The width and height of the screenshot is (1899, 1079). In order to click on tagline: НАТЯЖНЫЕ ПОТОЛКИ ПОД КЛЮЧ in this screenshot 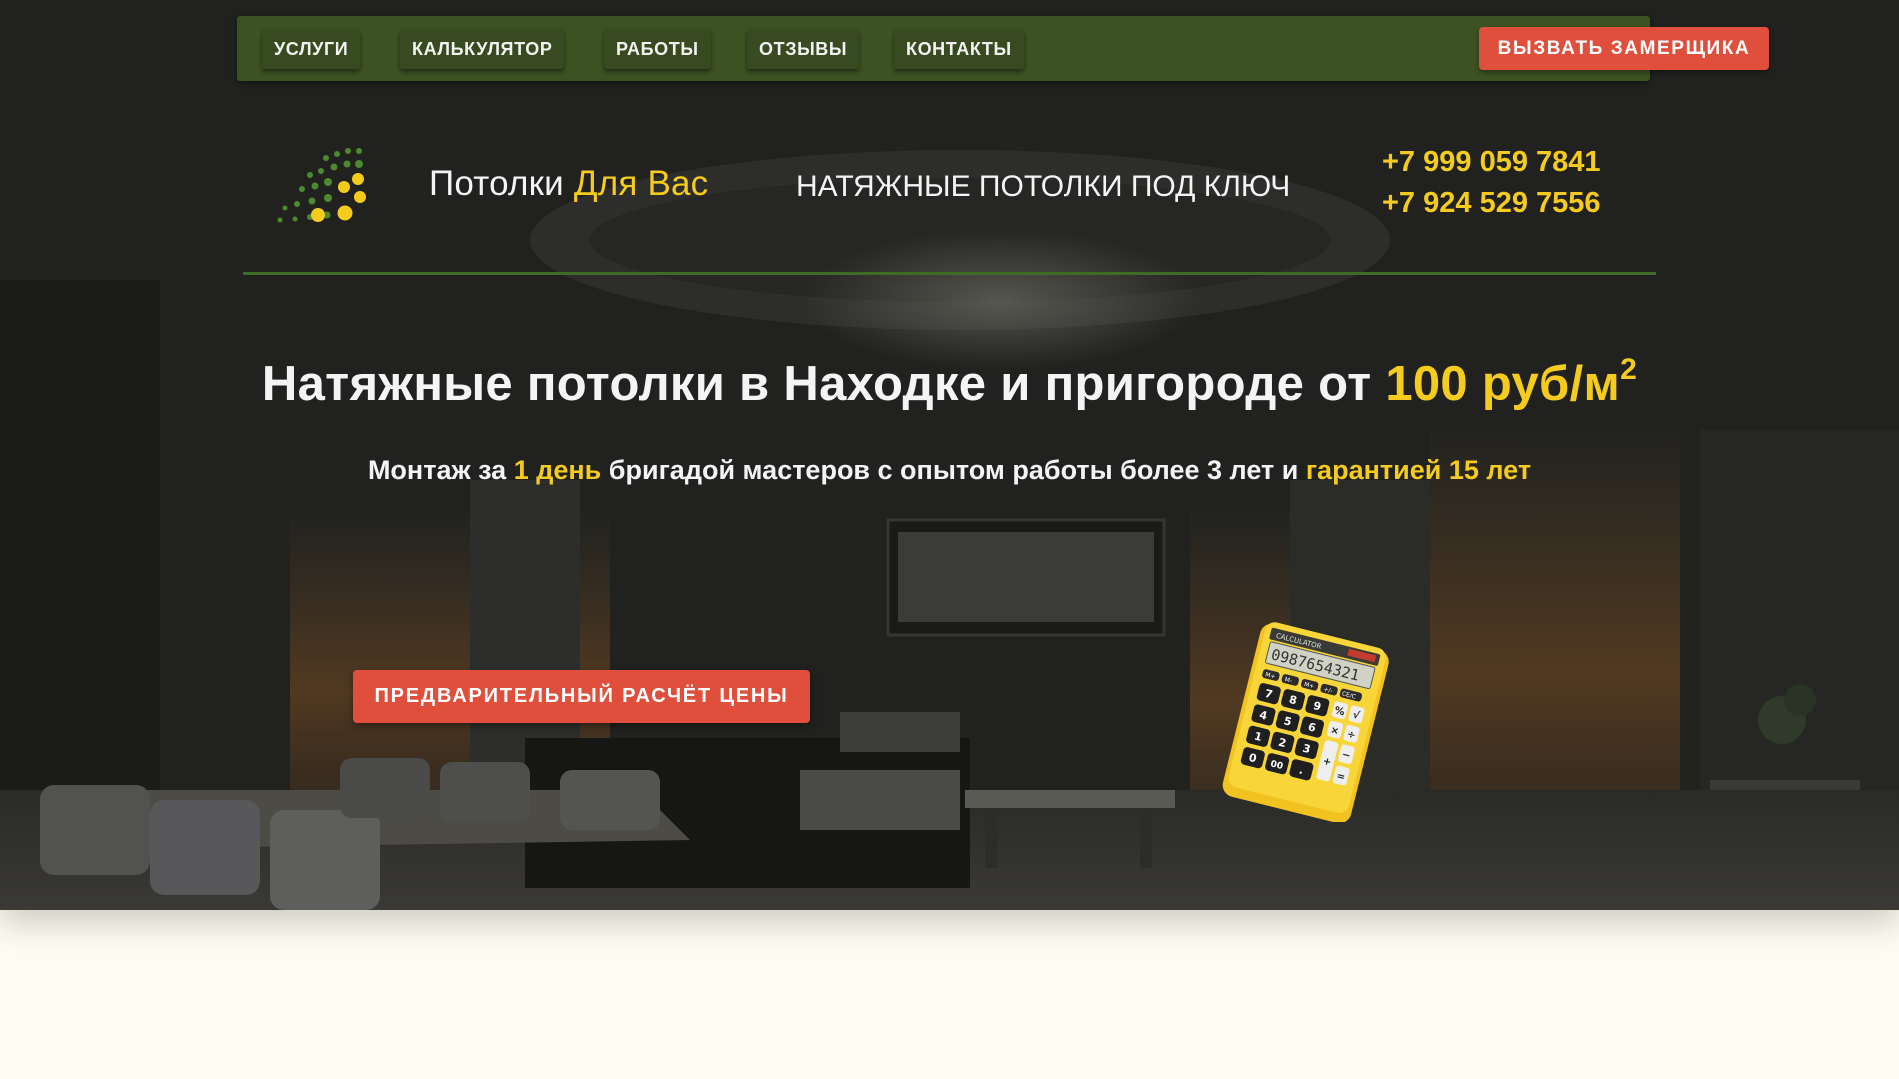, I will do `click(1043, 186)`.